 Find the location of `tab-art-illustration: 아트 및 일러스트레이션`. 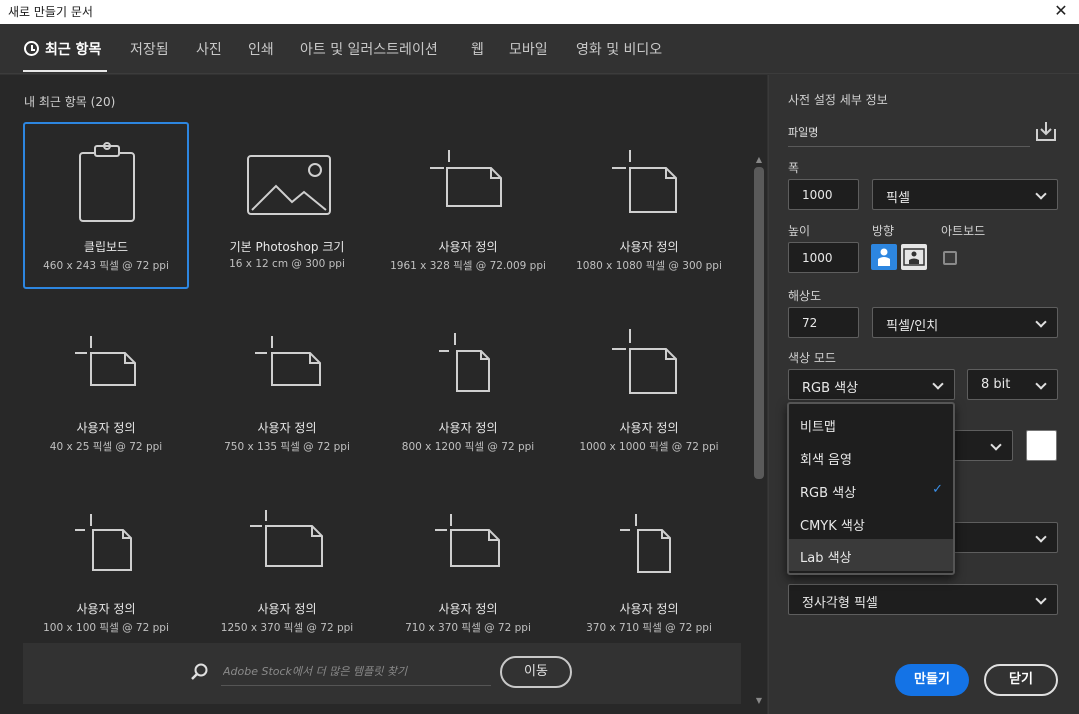

tab-art-illustration: 아트 및 일러스트레이션 is located at coordinates (369, 49).